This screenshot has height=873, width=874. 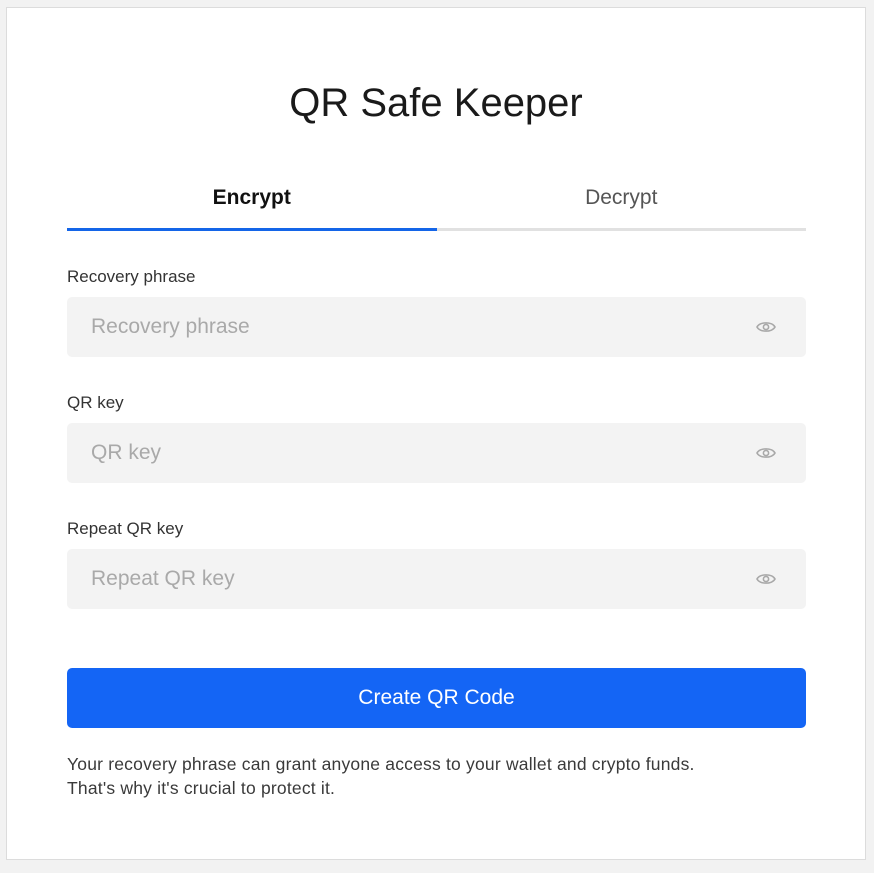 What do you see at coordinates (436, 103) in the screenshot?
I see `page-title: QR Safe Keeper` at bounding box center [436, 103].